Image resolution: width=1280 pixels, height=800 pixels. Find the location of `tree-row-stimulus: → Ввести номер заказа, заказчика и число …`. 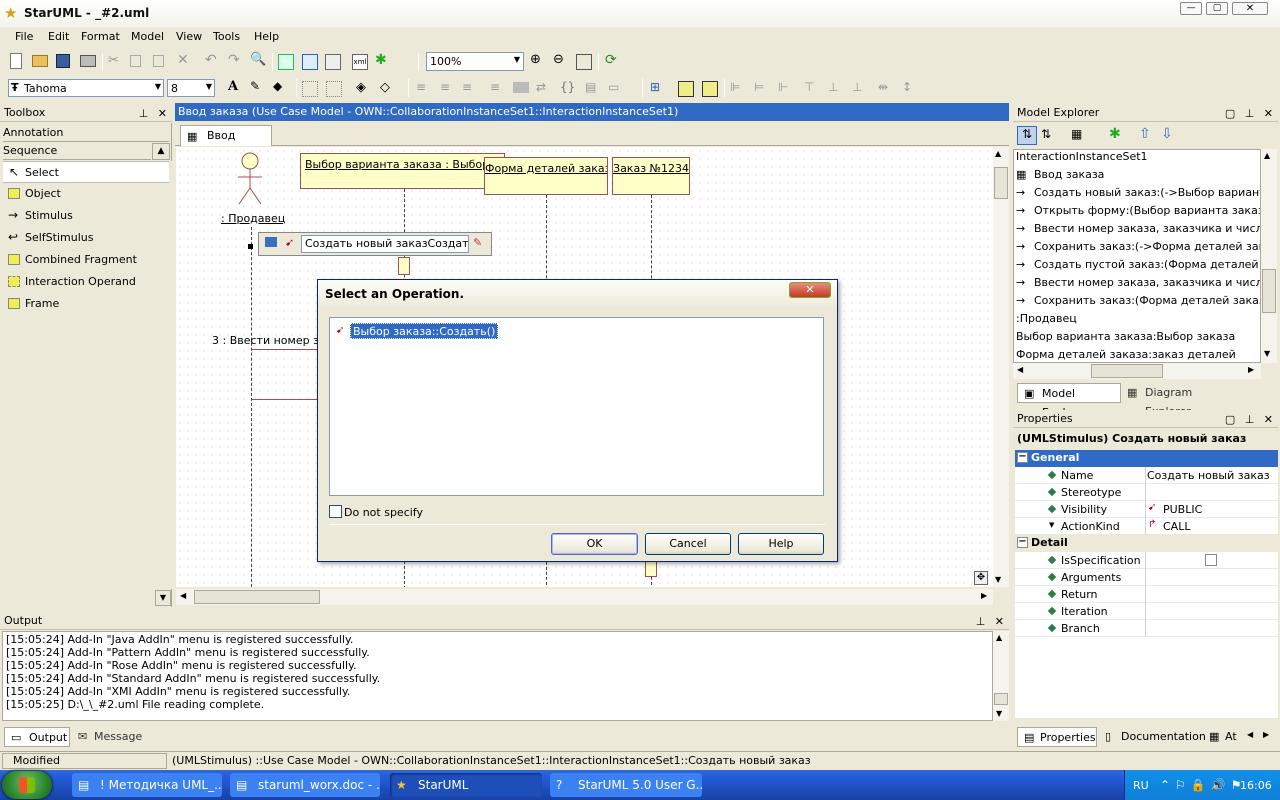

tree-row-stimulus: → Ввести номер заказа, заказчика и число … is located at coordinates (1138, 283).